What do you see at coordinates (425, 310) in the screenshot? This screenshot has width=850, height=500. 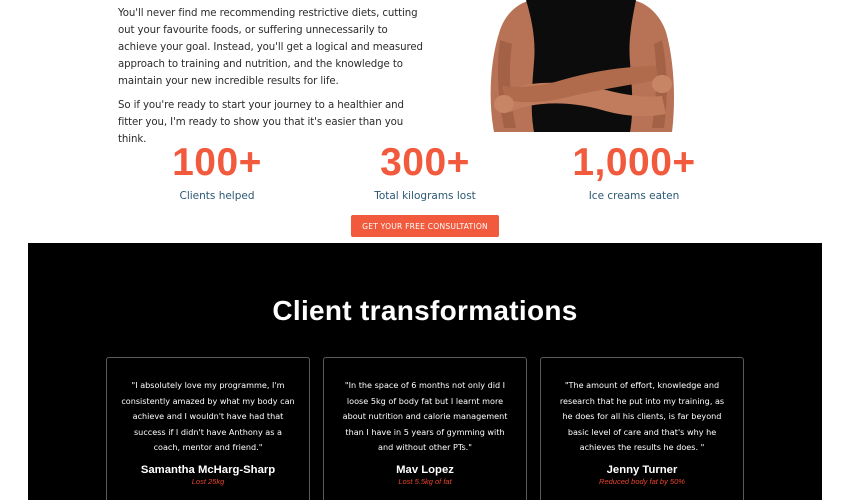 I see `section-title: Client transformations` at bounding box center [425, 310].